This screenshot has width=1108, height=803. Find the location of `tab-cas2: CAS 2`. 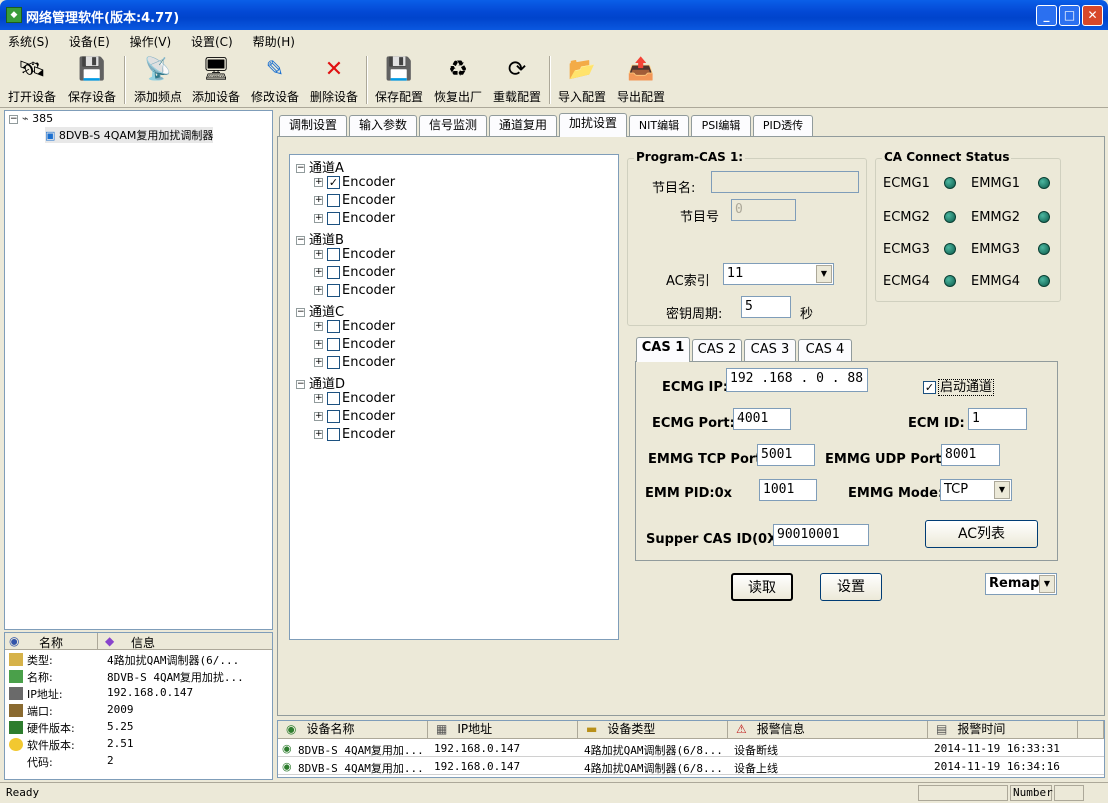

tab-cas2: CAS 2 is located at coordinates (717, 350).